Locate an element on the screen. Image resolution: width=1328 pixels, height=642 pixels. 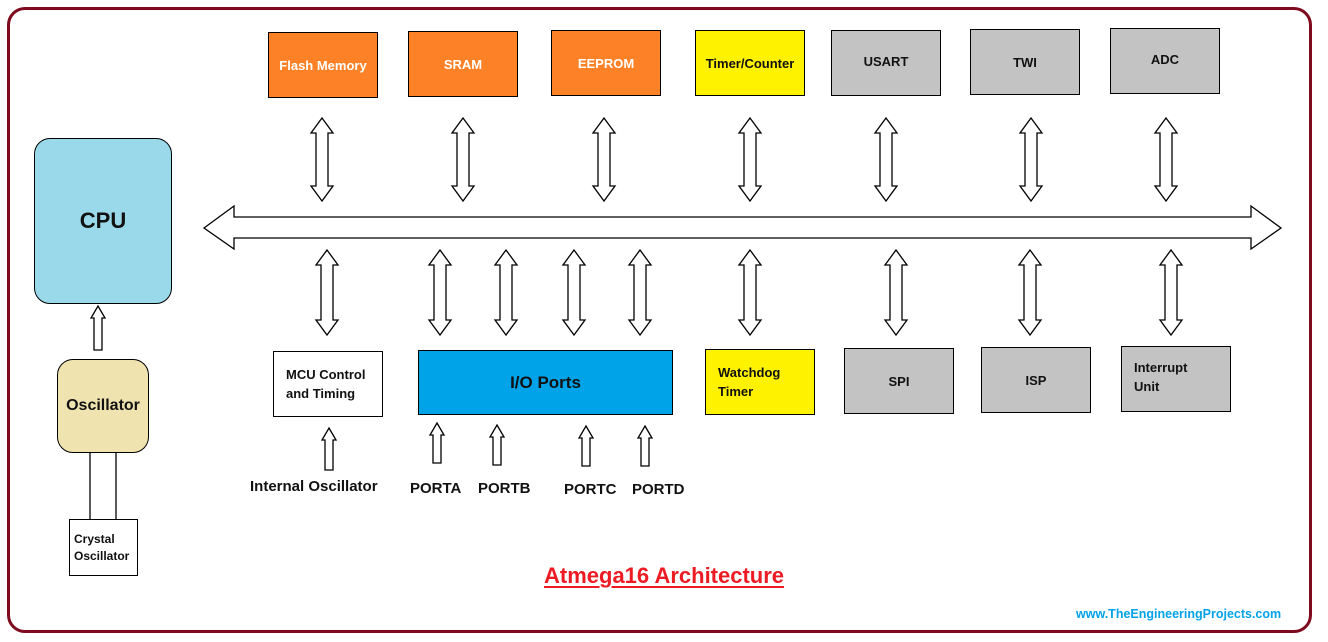
io-ports-block: I/O Ports is located at coordinates (545, 382).